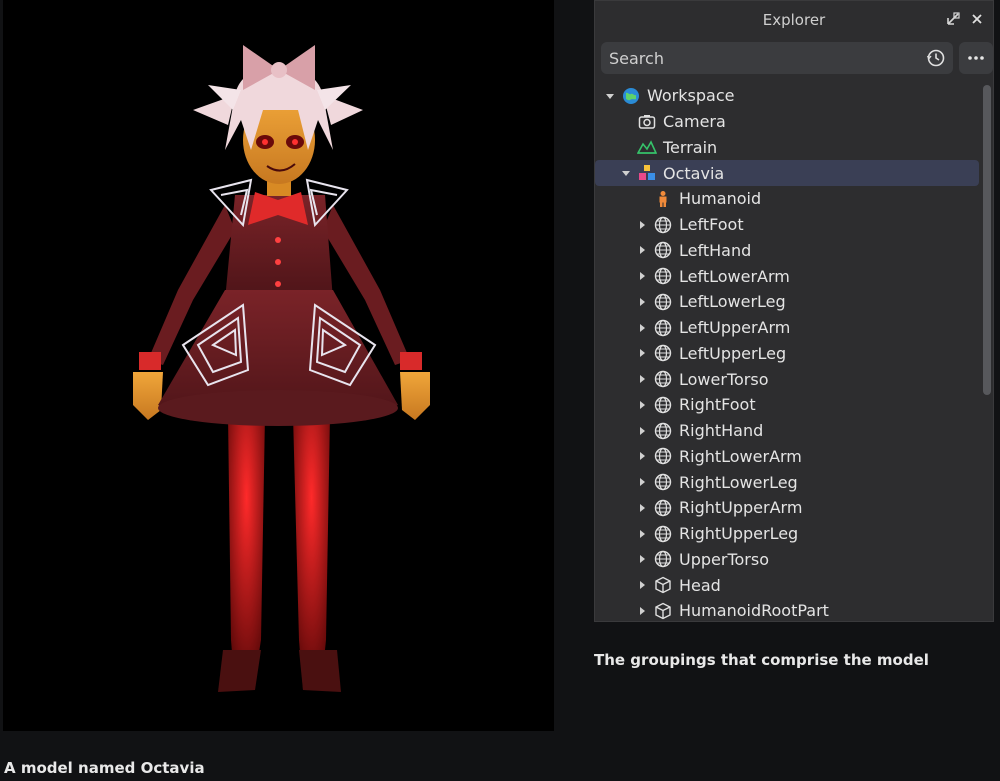  Describe the element at coordinates (631, 96) in the screenshot. I see `workspace-globe-icon` at that location.